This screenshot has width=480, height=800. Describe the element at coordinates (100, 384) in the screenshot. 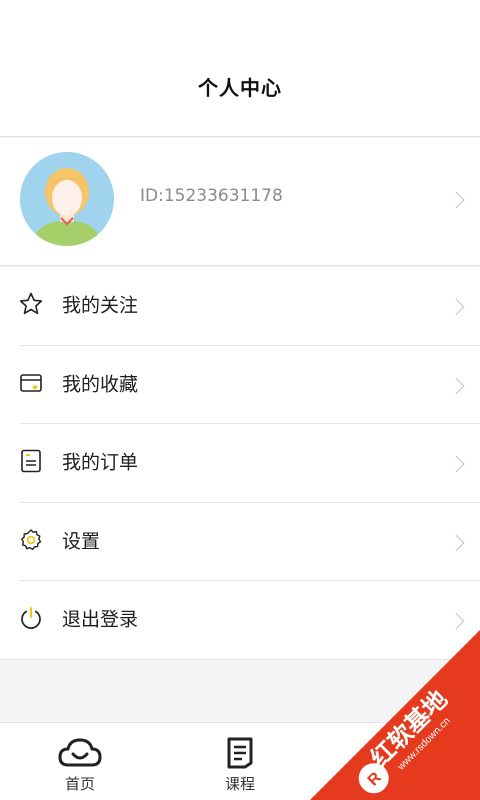

I see `menu-item-label: 我的收藏` at that location.